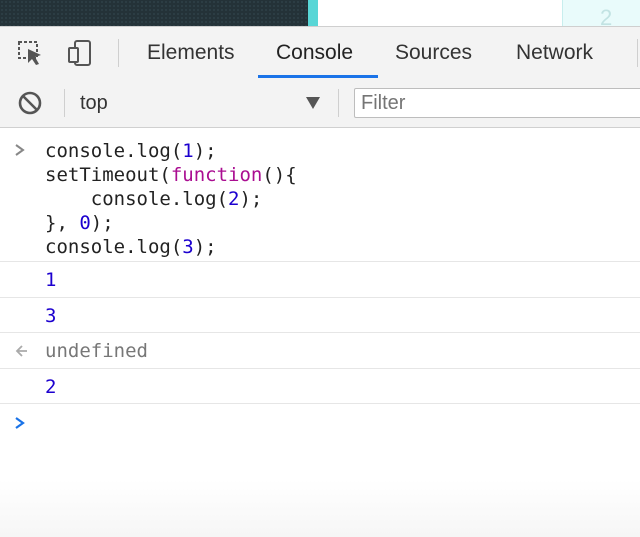 Image resolution: width=640 pixels, height=537 pixels. Describe the element at coordinates (318, 76) in the screenshot. I see `active-tab-indicator` at that location.